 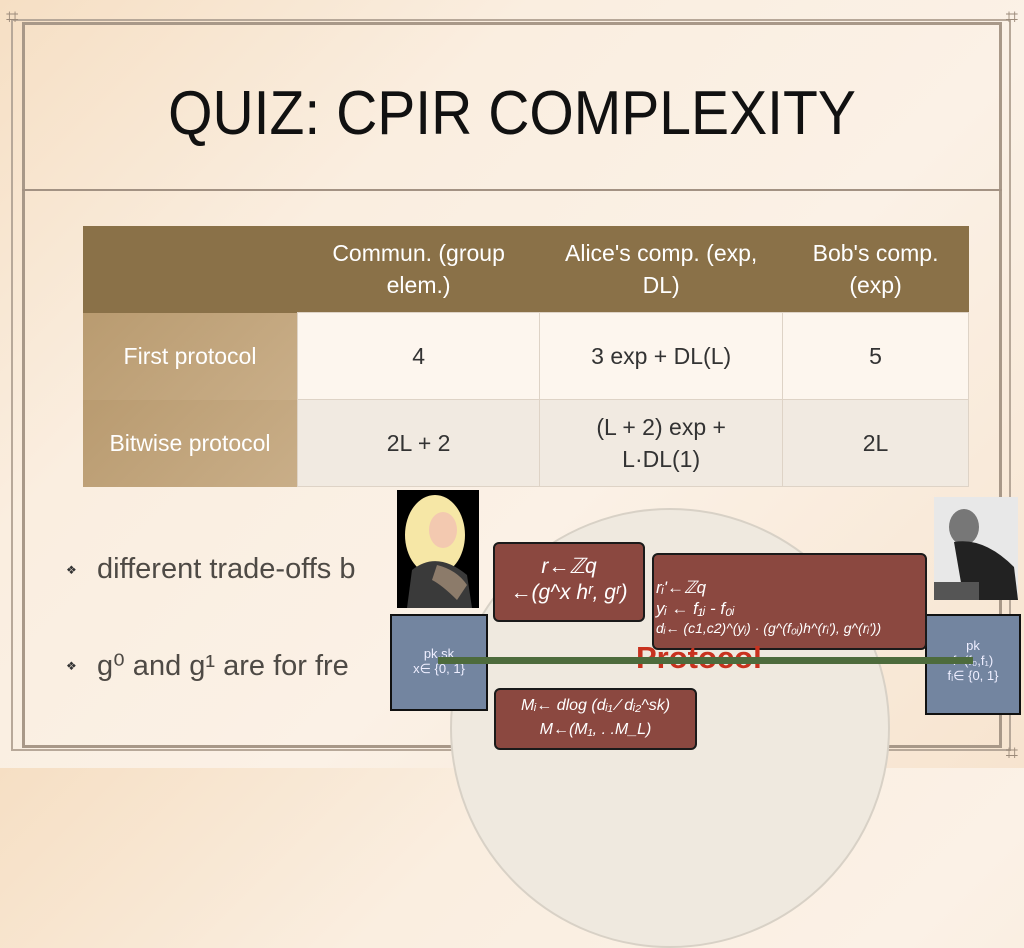 What do you see at coordinates (705, 660) in the screenshot?
I see `protocol-arrow` at bounding box center [705, 660].